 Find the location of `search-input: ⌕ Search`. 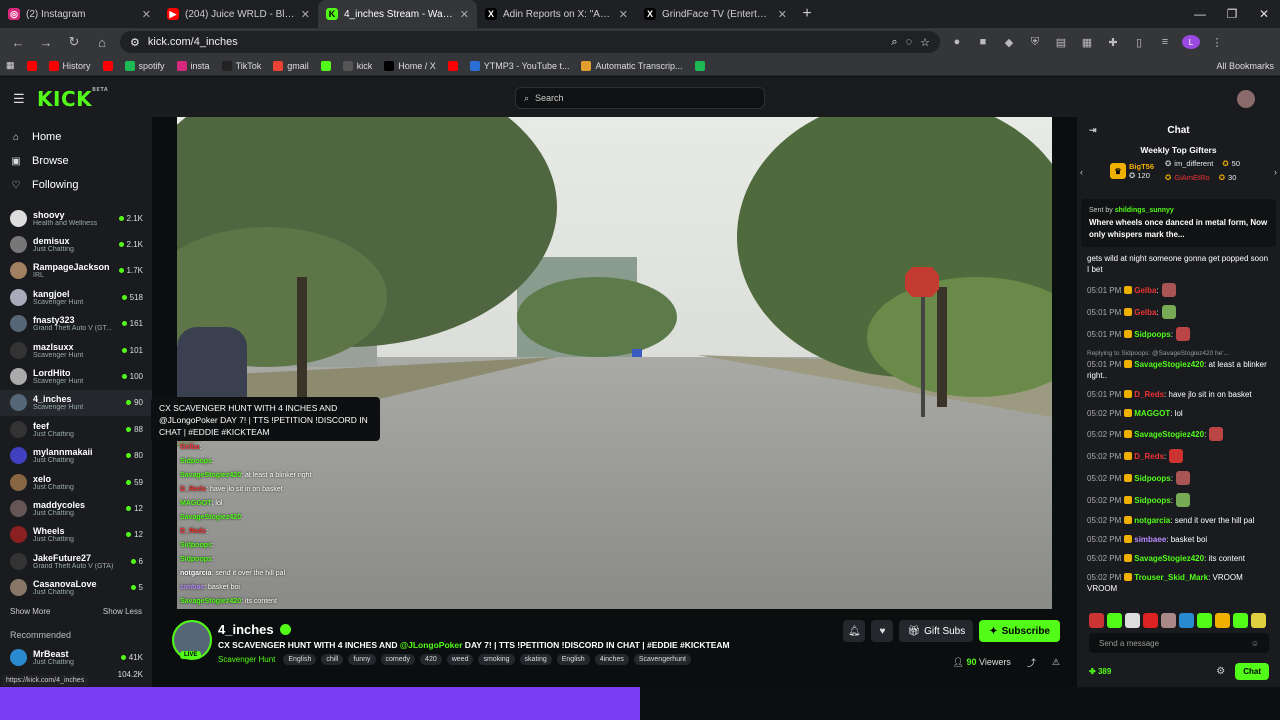

search-input: ⌕ Search is located at coordinates (640, 98).